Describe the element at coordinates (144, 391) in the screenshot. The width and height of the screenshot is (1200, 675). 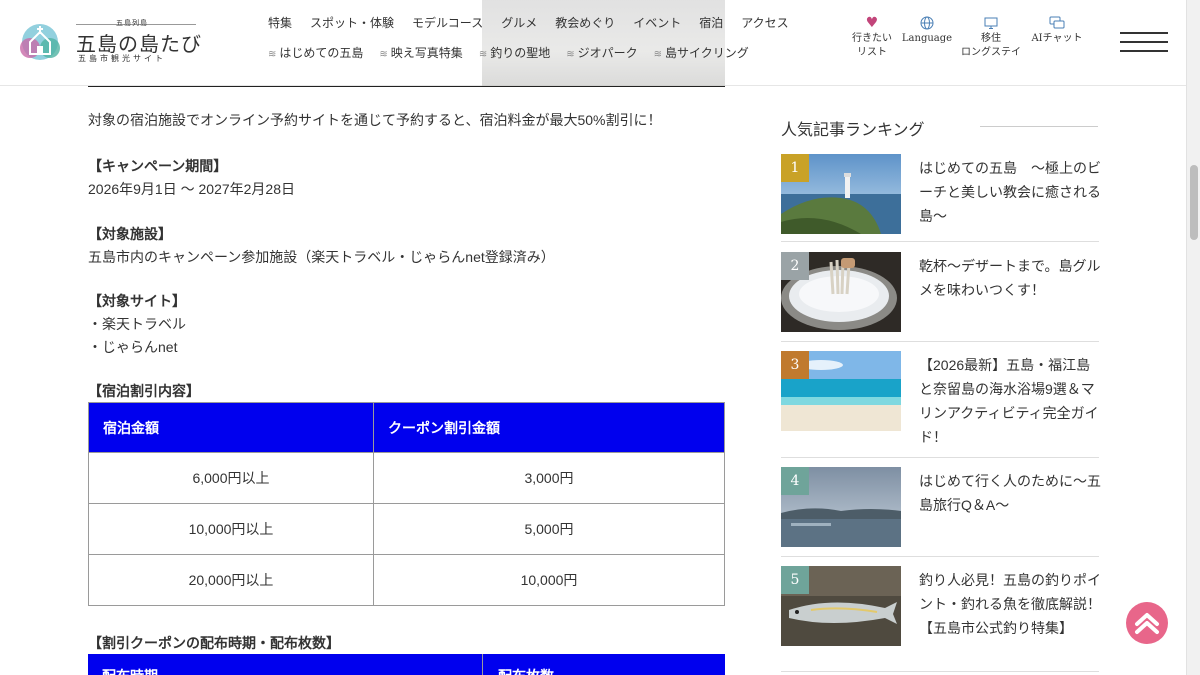
I see `discount-heading: 【宿泊割引内容】` at that location.